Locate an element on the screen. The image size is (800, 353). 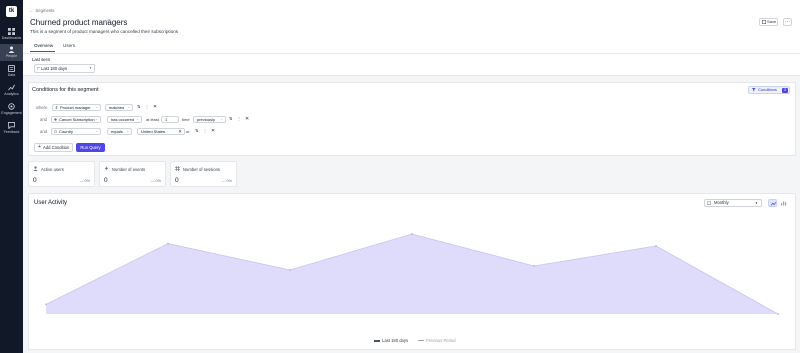
breadcrumb: ← Segments is located at coordinates (41, 10).